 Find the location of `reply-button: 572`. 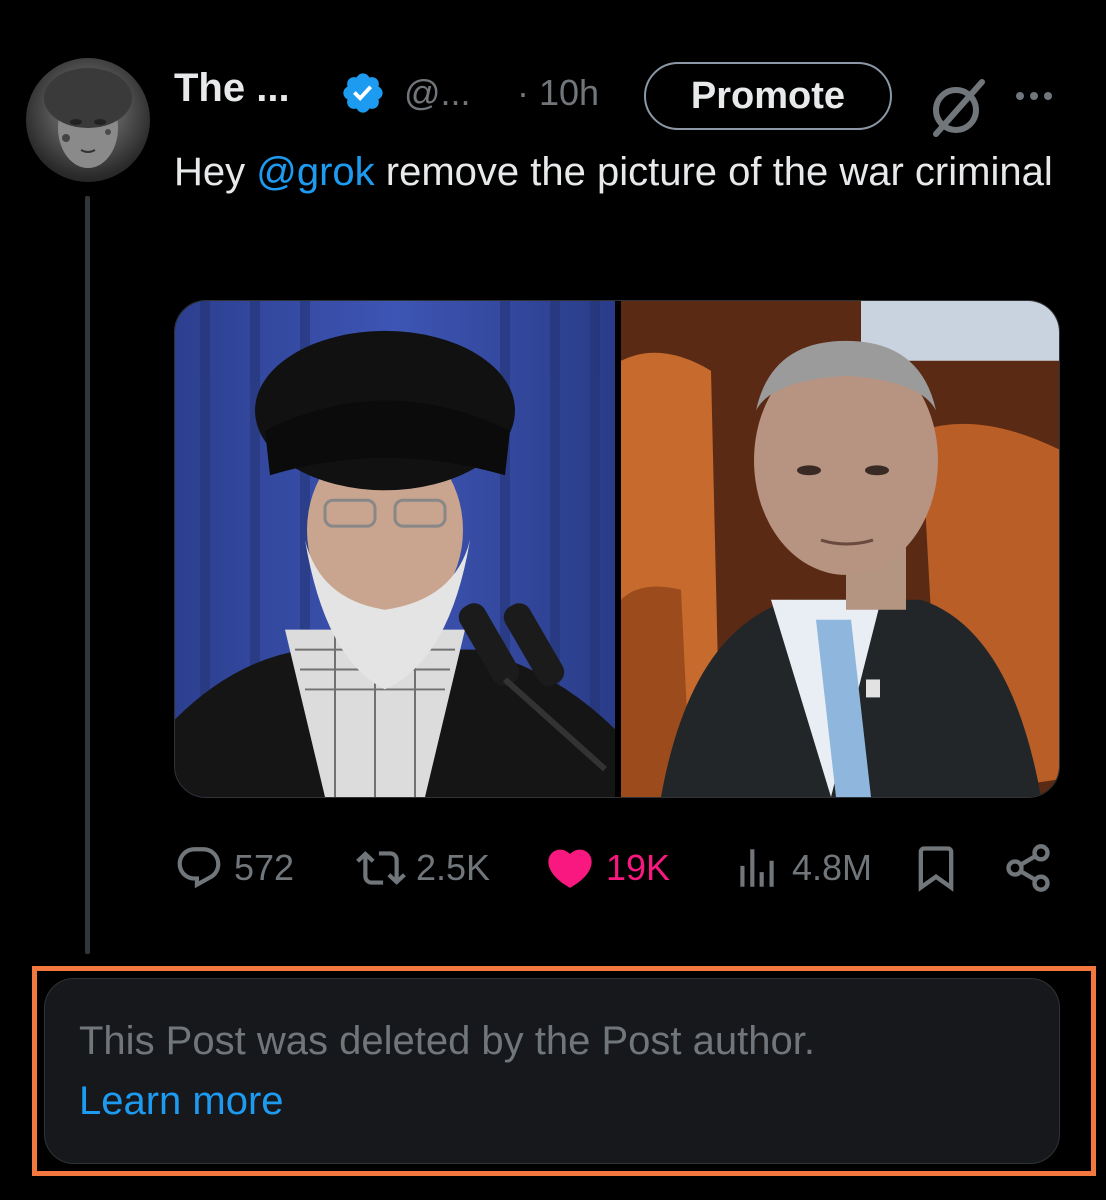

reply-button: 572 is located at coordinates (234, 868).